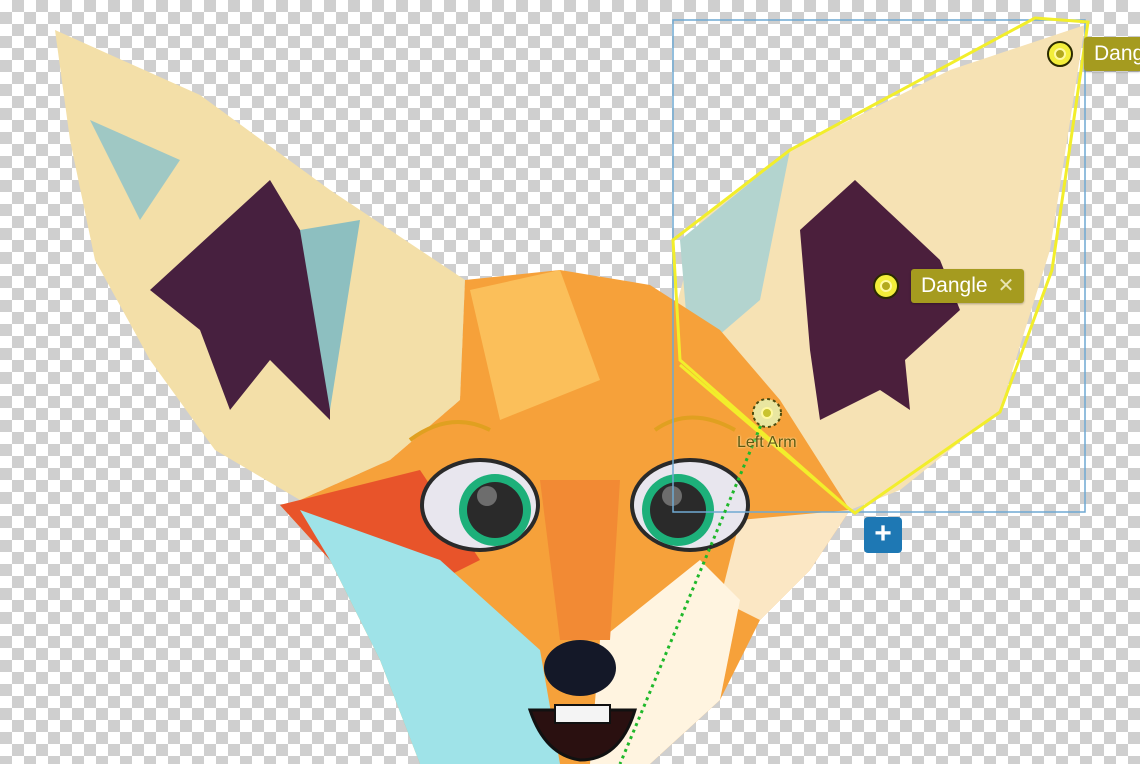  What do you see at coordinates (886, 286) in the screenshot?
I see `dangle-pin-icon` at bounding box center [886, 286].